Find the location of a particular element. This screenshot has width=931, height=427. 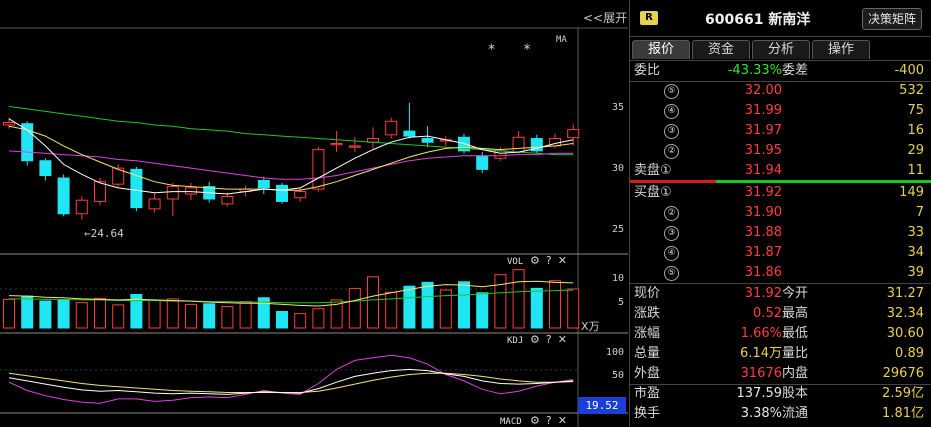

decision-matrix-button: 决策矩阵 is located at coordinates (892, 19).